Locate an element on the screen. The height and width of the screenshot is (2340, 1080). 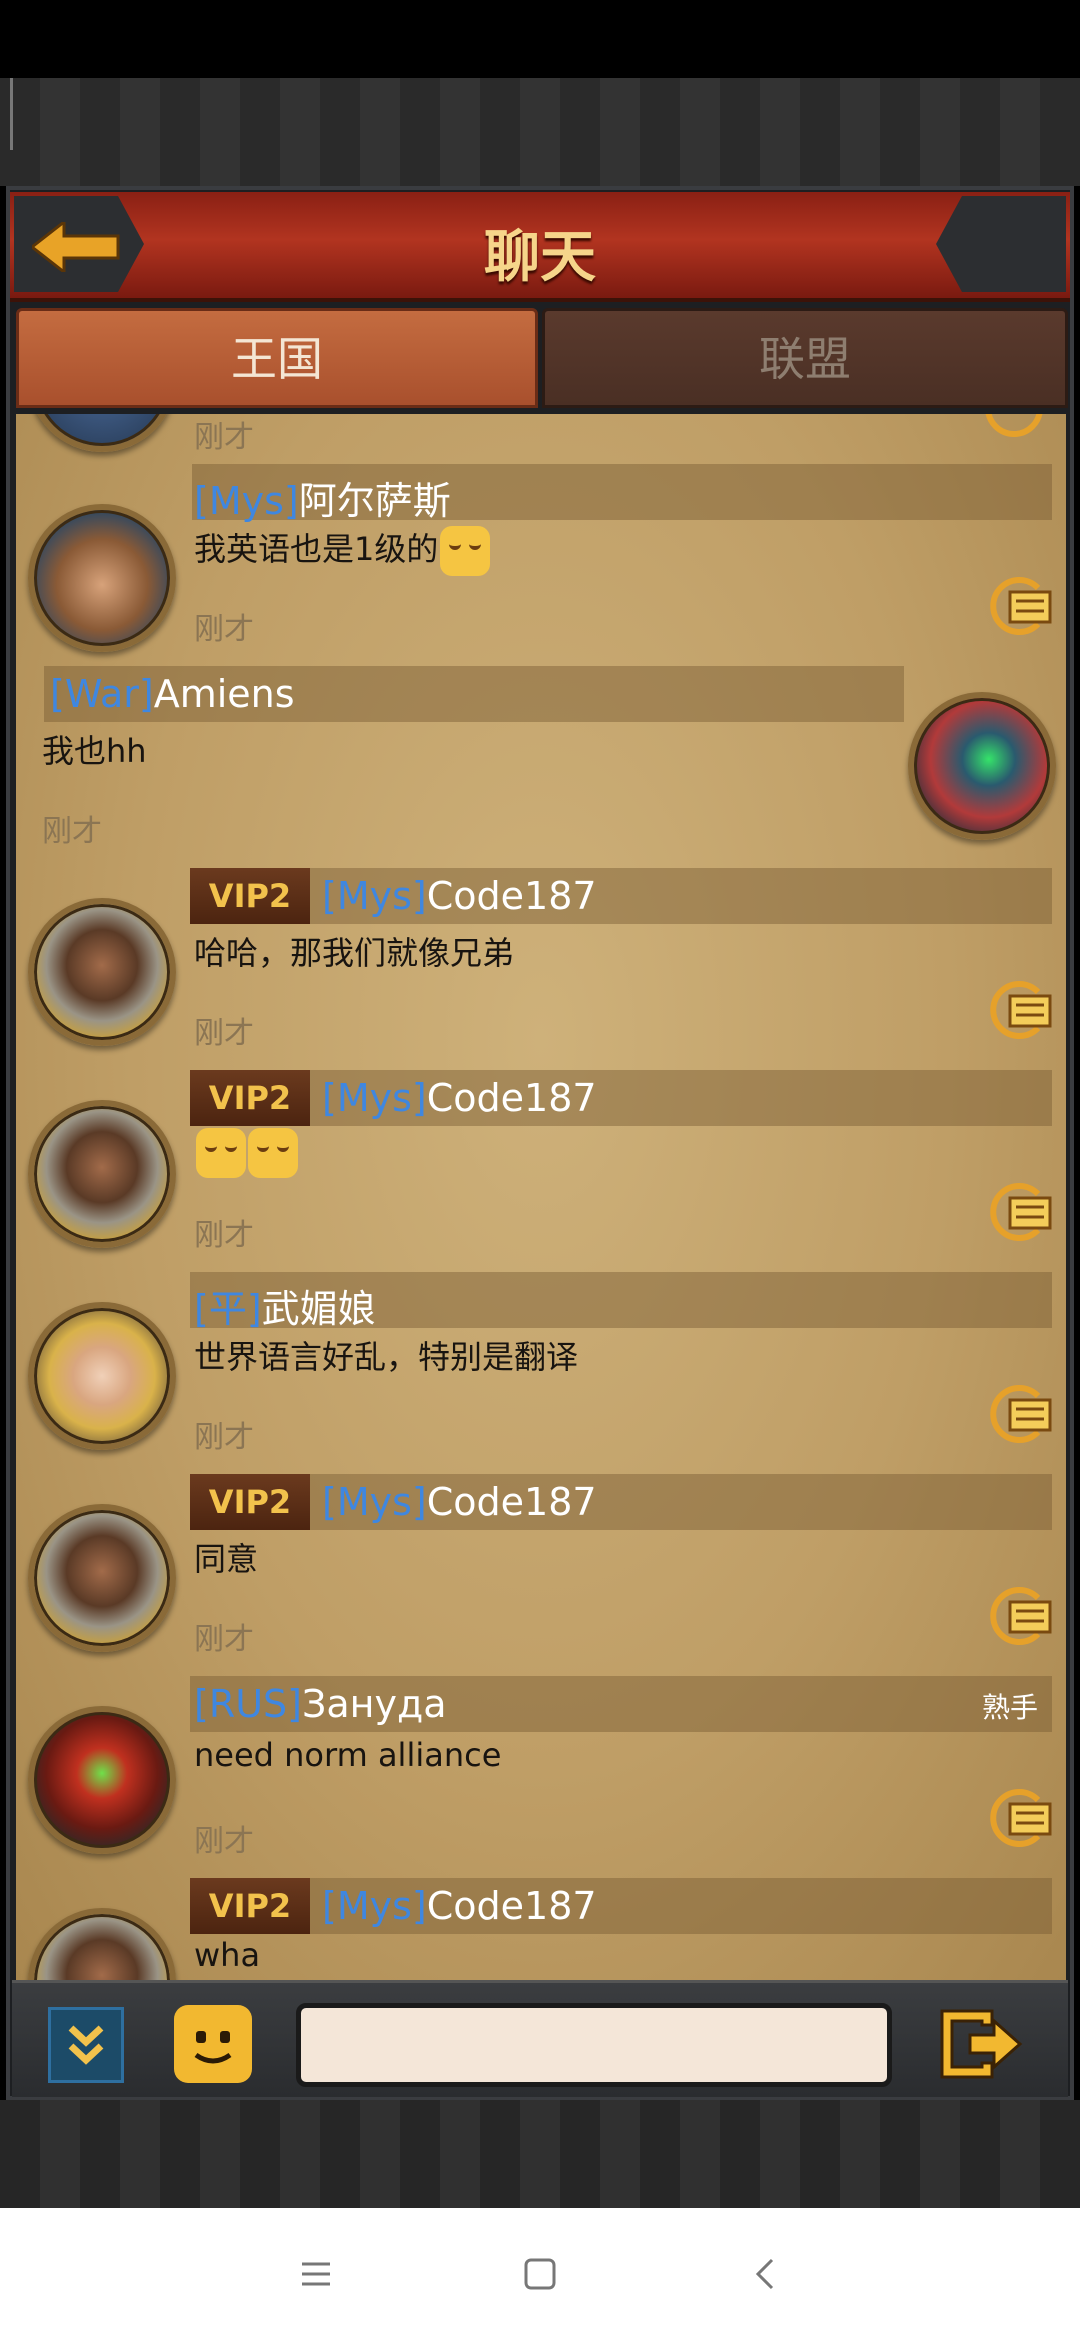
message-input is located at coordinates (594, 2045).